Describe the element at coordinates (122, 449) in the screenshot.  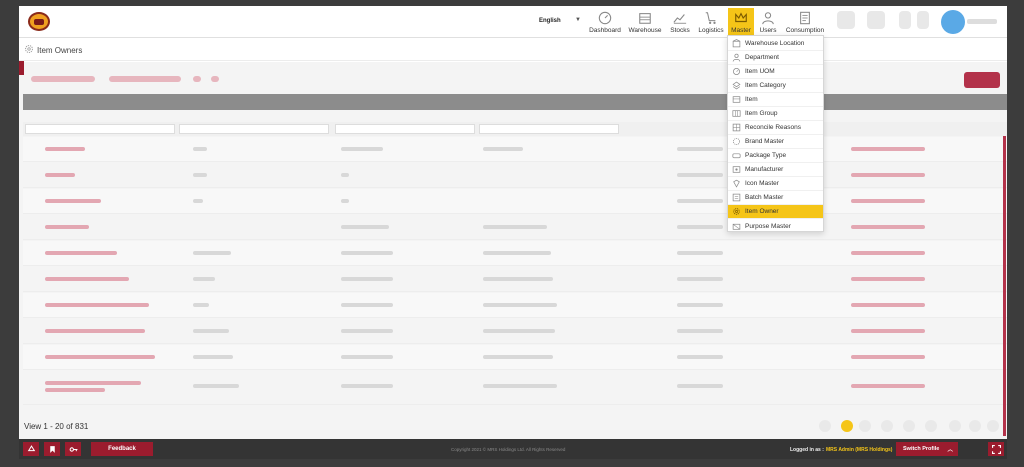
I see `feedback-button: Feedback` at that location.